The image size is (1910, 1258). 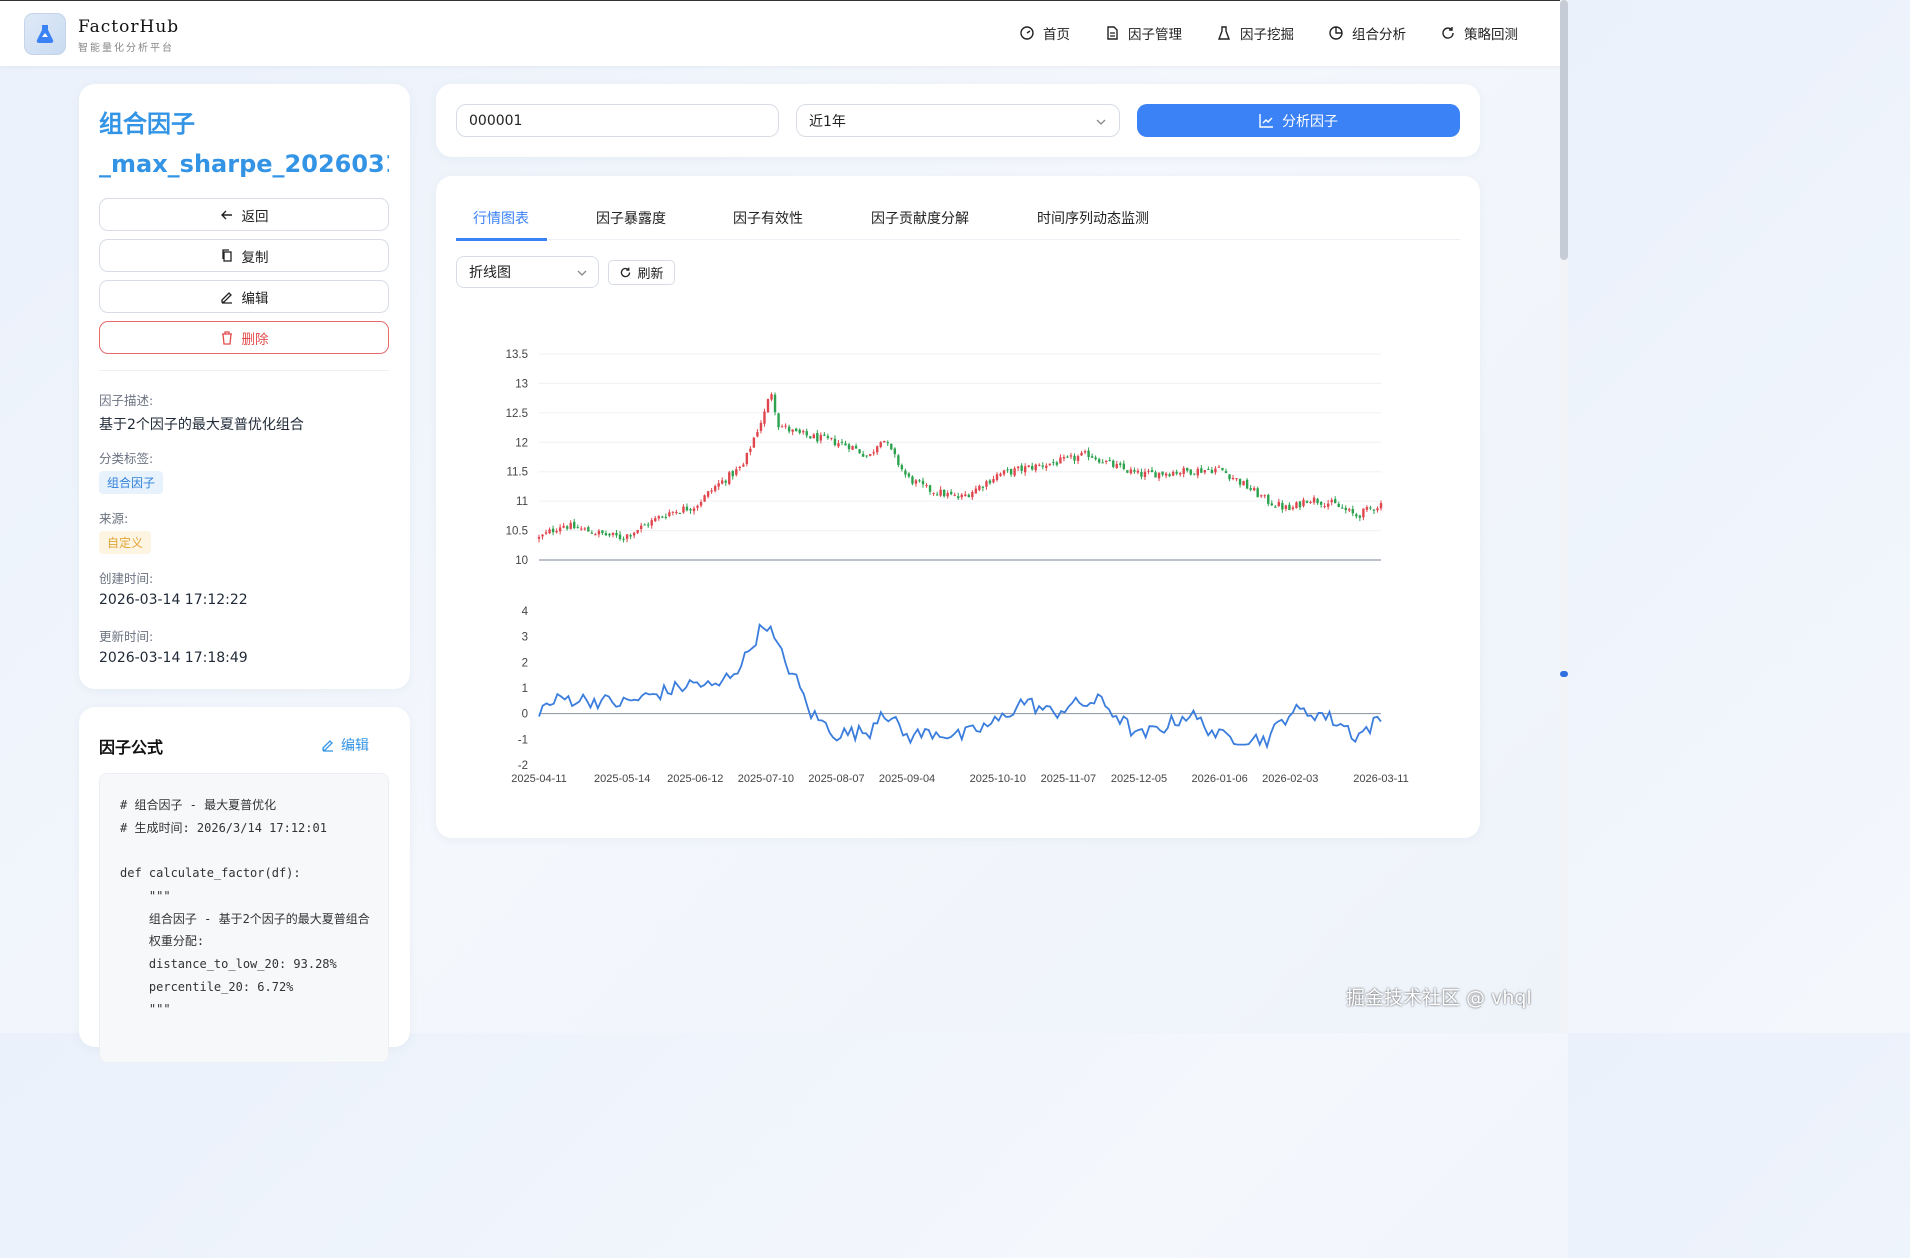 What do you see at coordinates (1564, 130) in the screenshot?
I see `scrollbar-thumb` at bounding box center [1564, 130].